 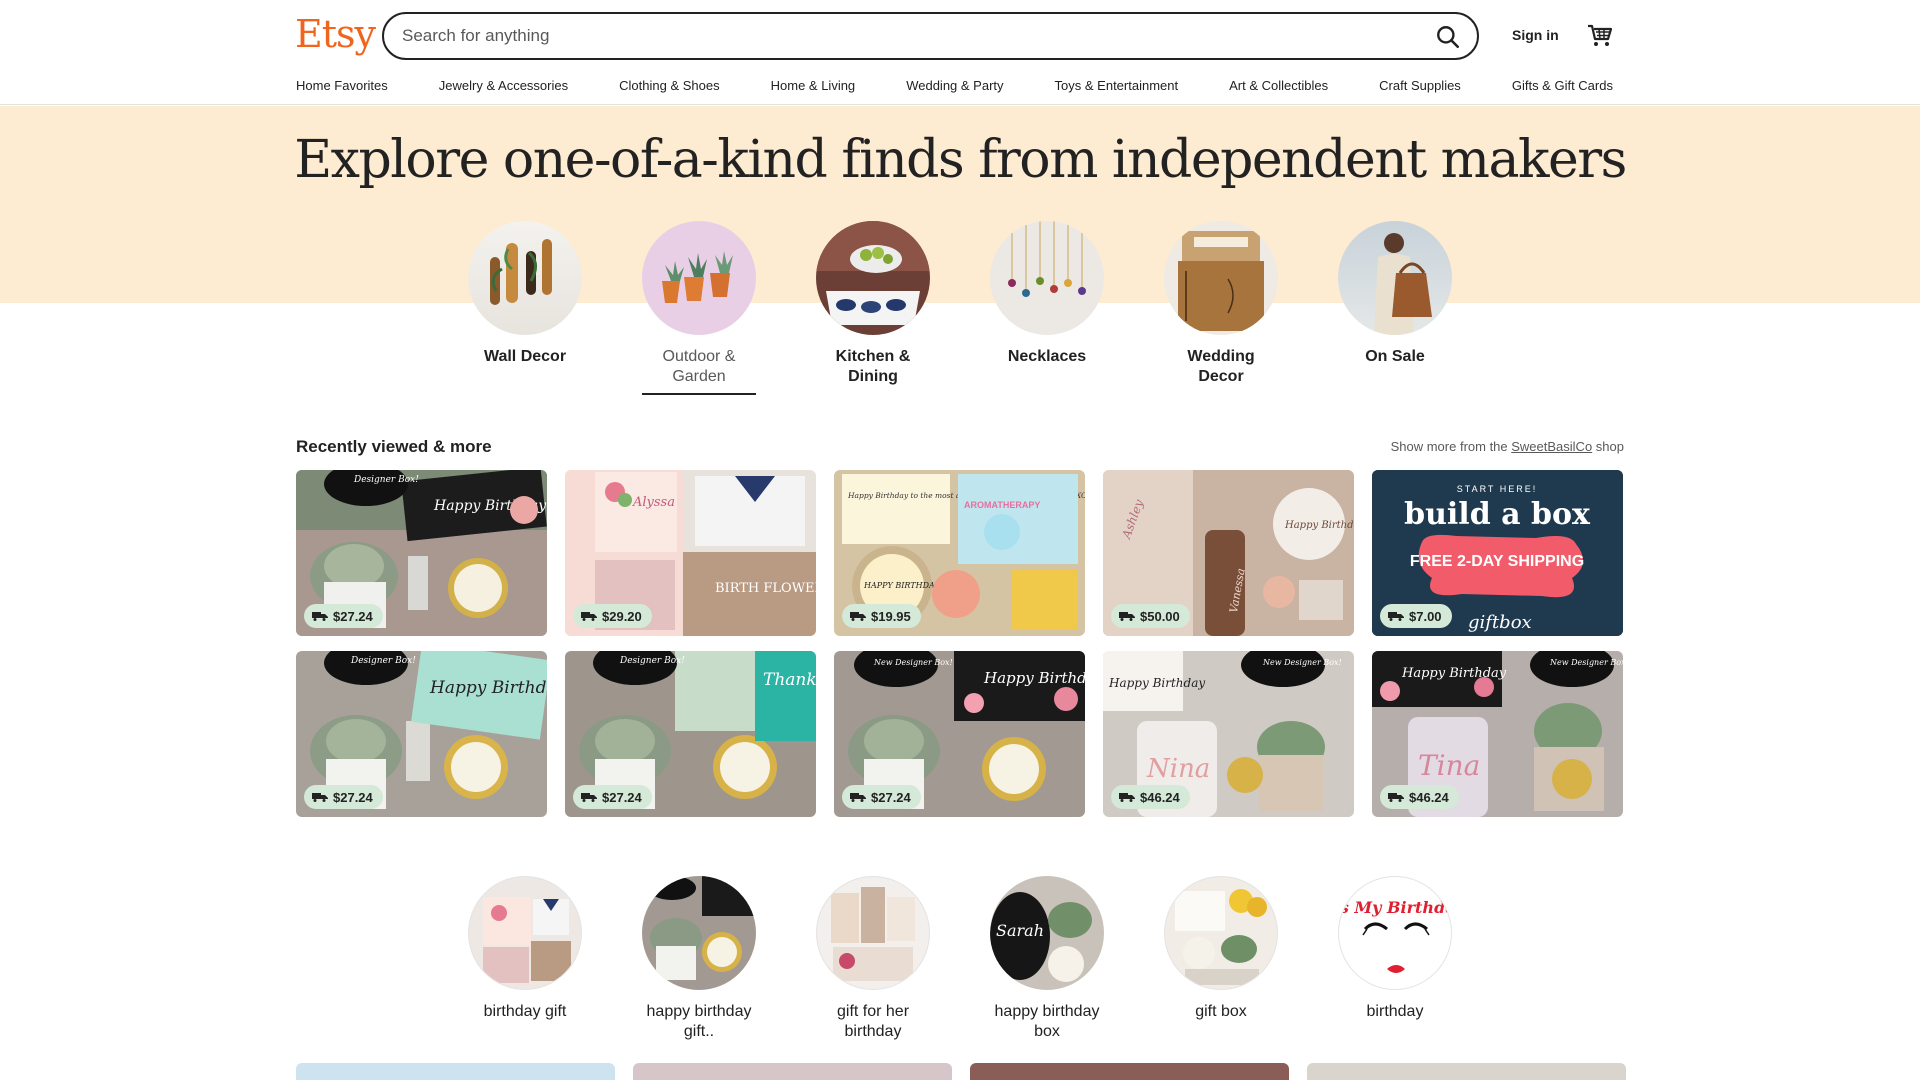 What do you see at coordinates (1562, 85) in the screenshot?
I see `category-link: Gifts & Gift Cards` at bounding box center [1562, 85].